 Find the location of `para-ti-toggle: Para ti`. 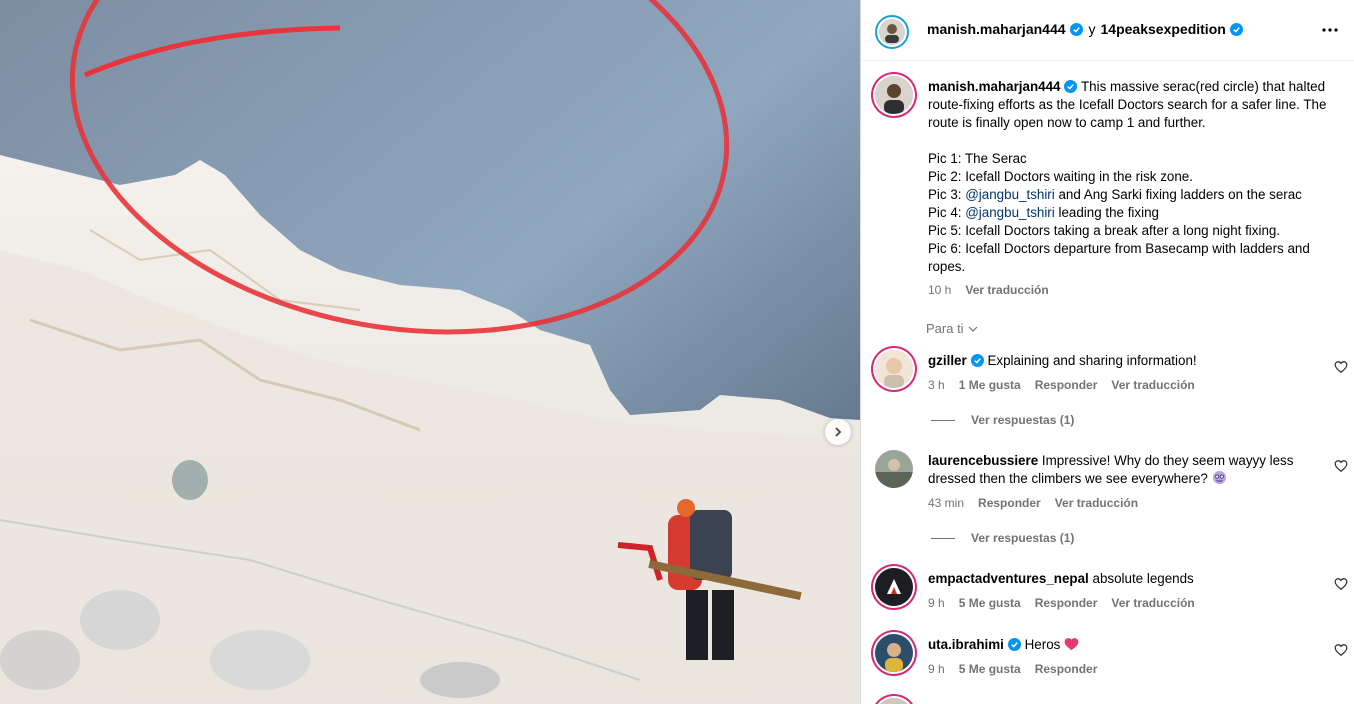

para-ti-toggle: Para ti is located at coordinates (952, 328).